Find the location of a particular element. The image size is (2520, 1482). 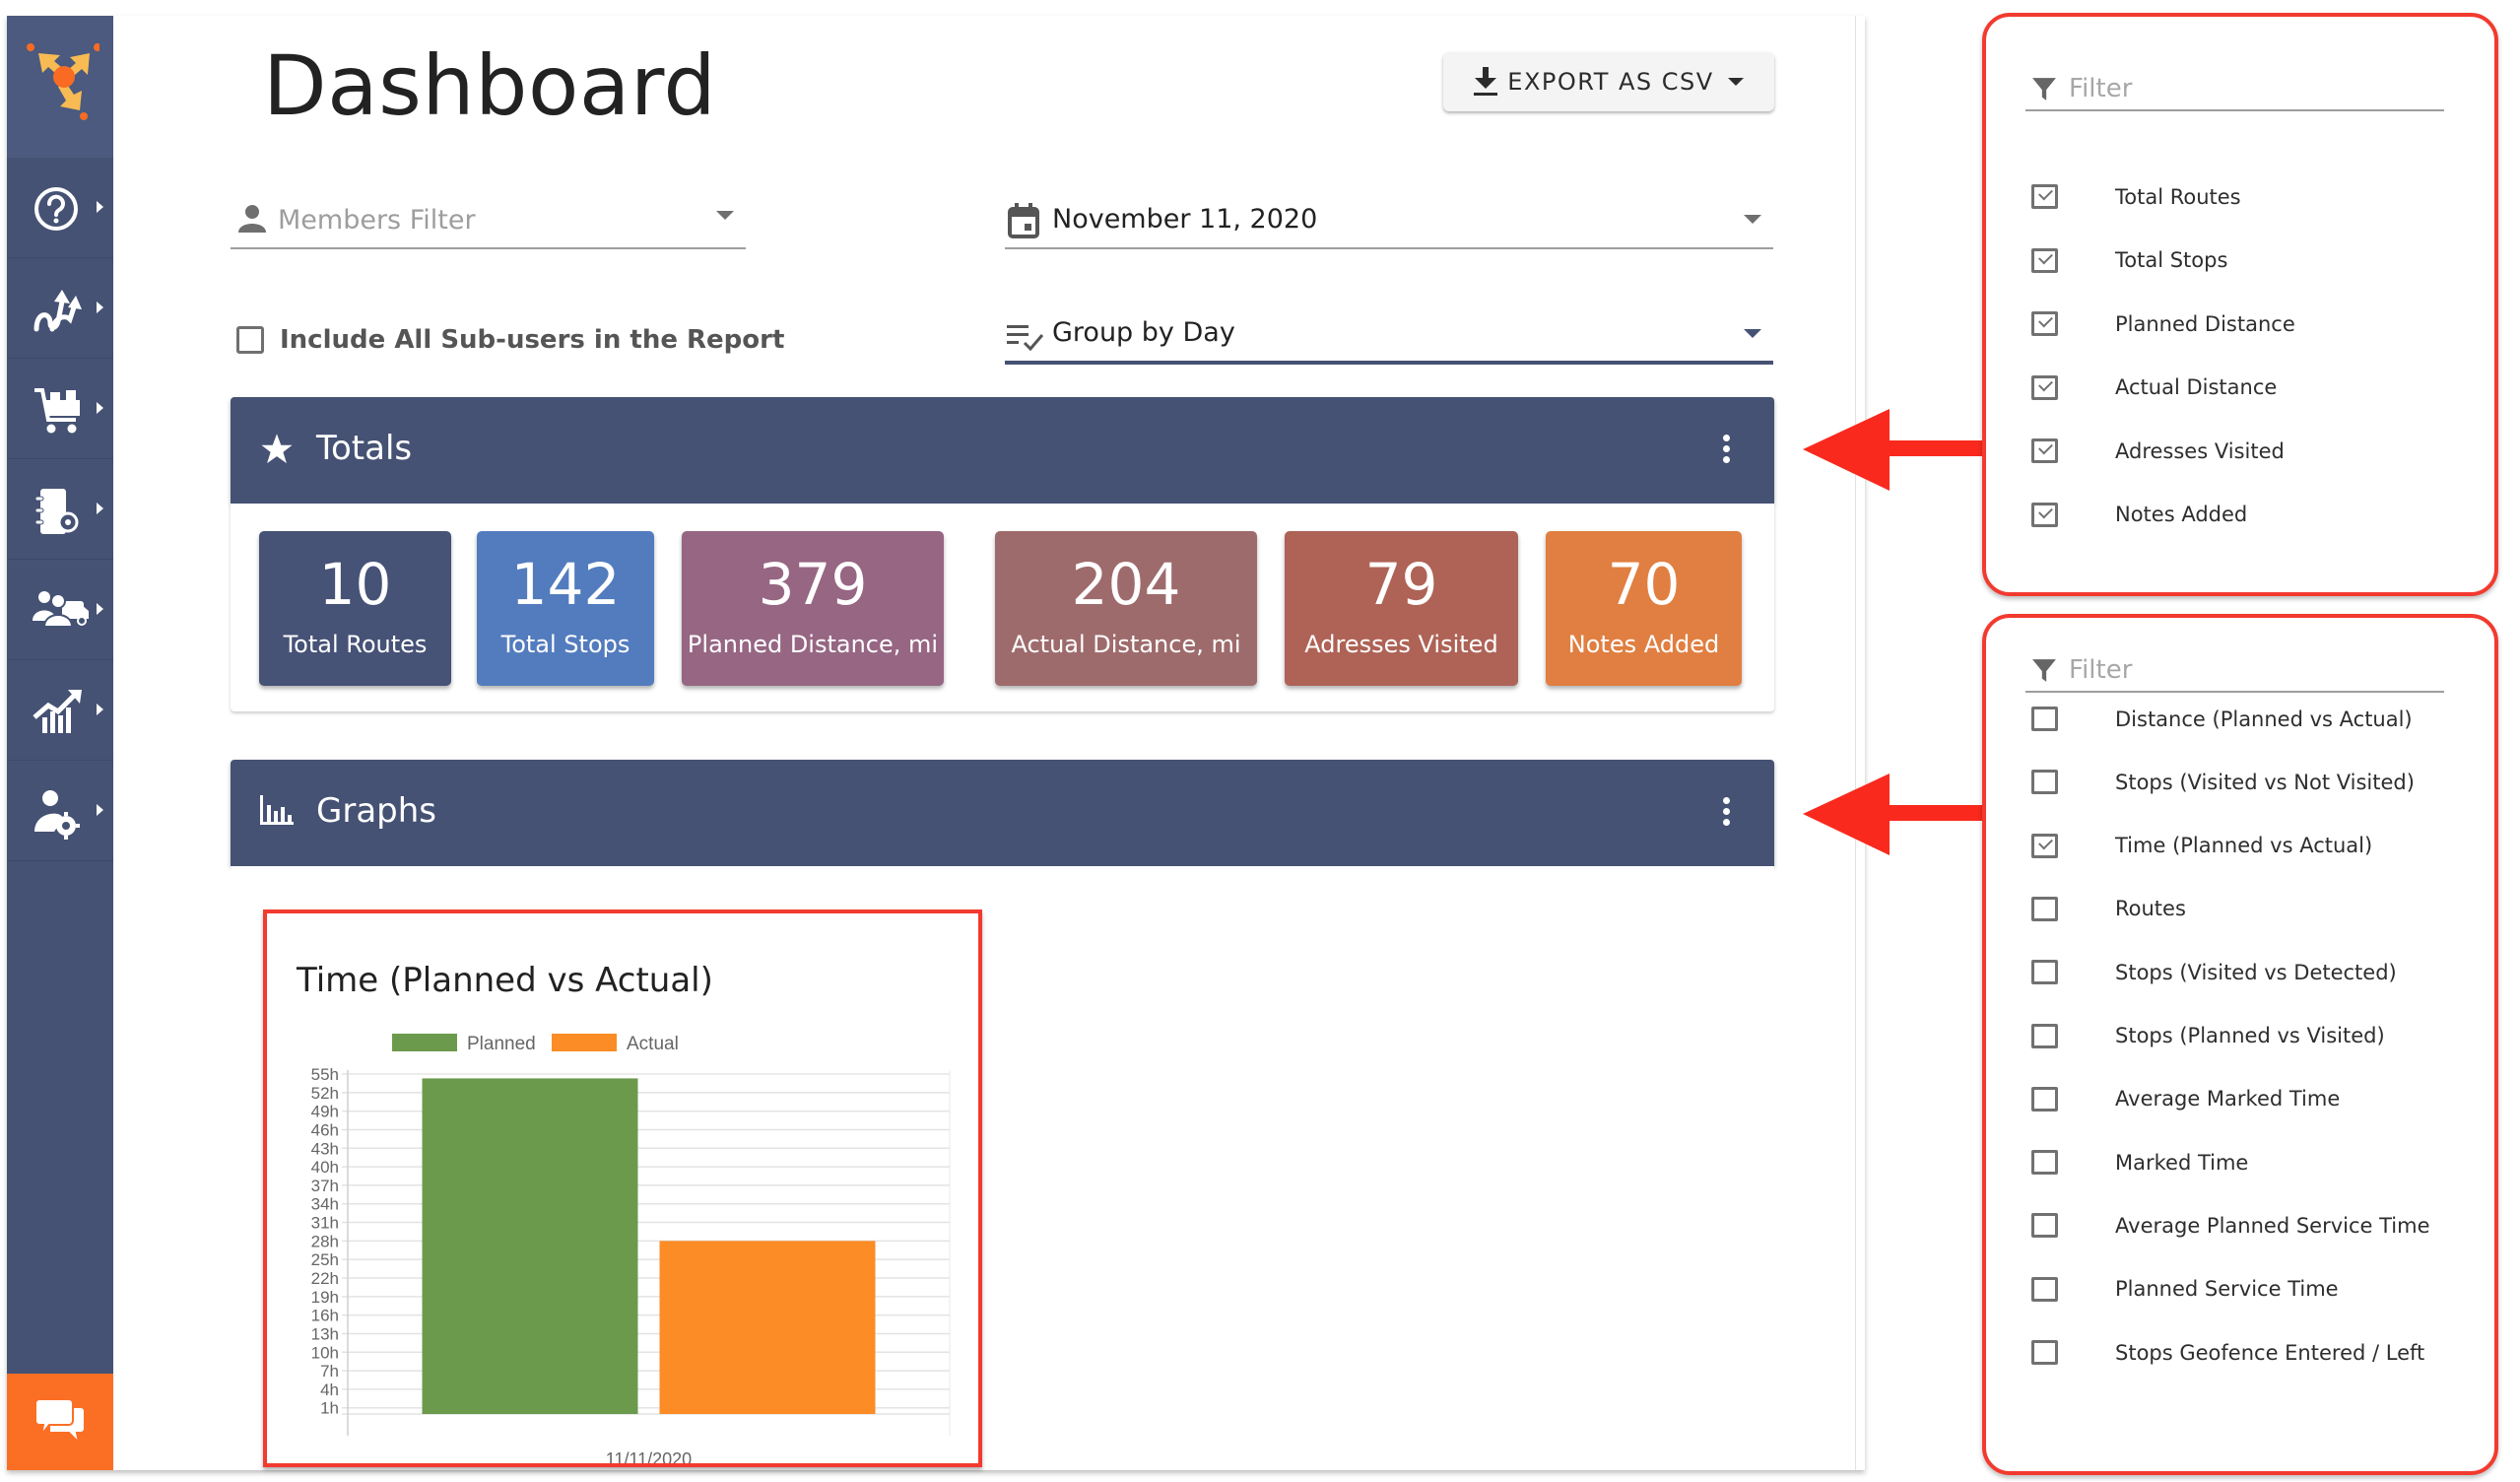

members-filter-select: Members Filter is located at coordinates (488, 220).